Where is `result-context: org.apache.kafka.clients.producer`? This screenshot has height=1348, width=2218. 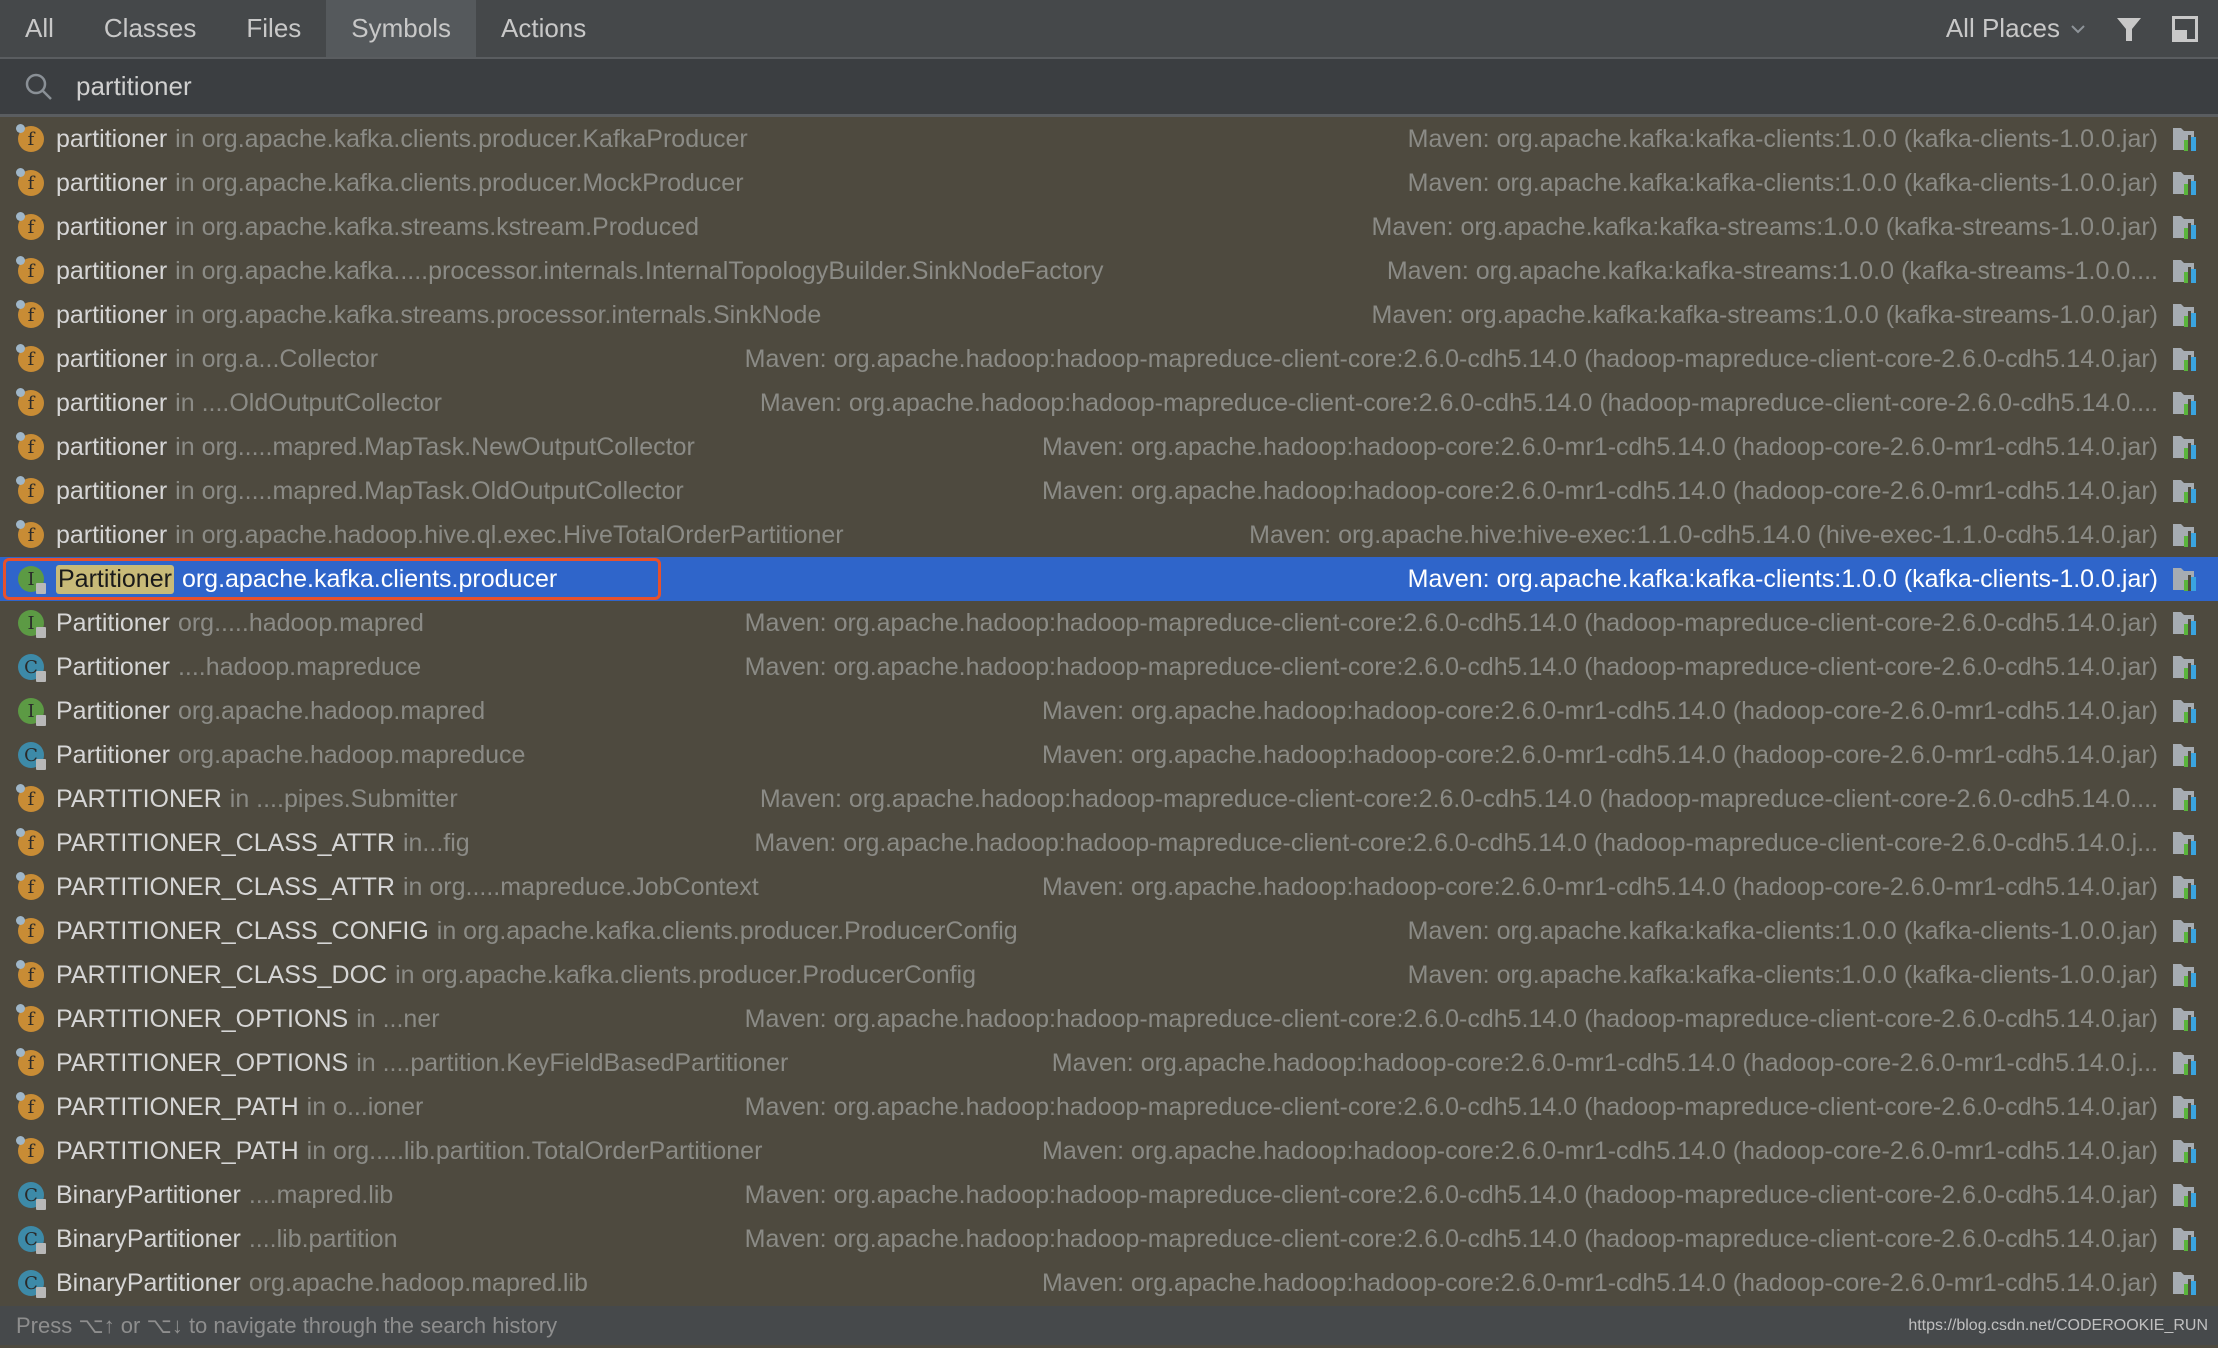 result-context: org.apache.kafka.clients.producer is located at coordinates (369, 578).